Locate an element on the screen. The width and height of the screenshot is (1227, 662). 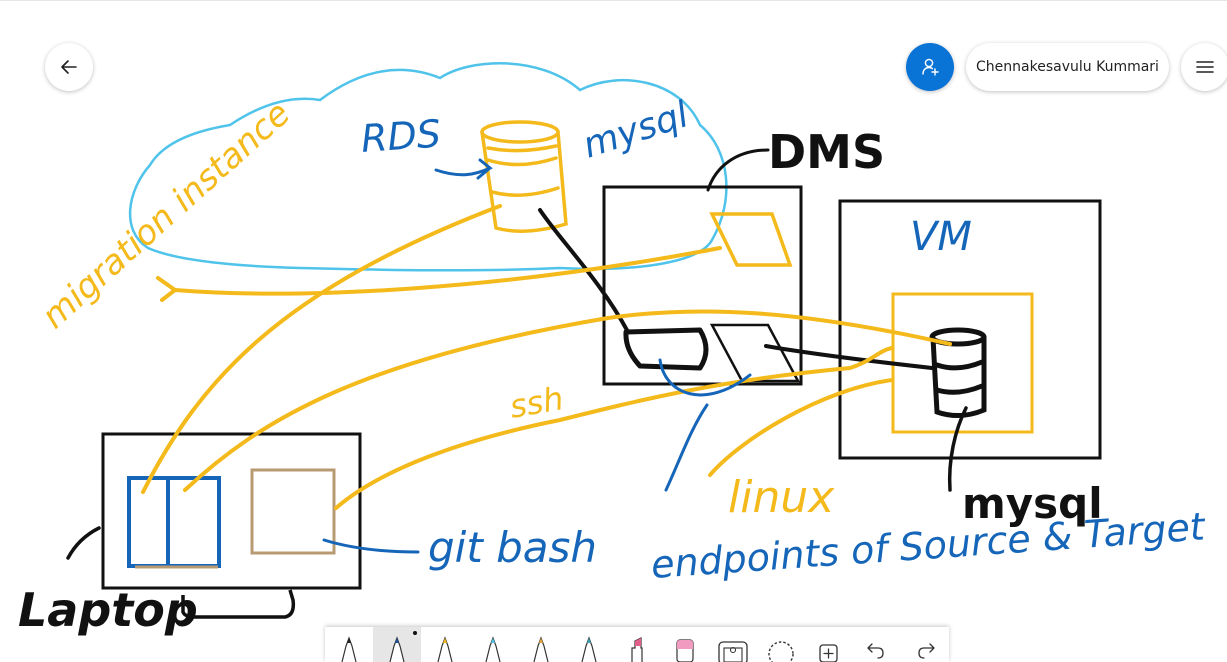
cyan-pen-tool is located at coordinates (493, 644).